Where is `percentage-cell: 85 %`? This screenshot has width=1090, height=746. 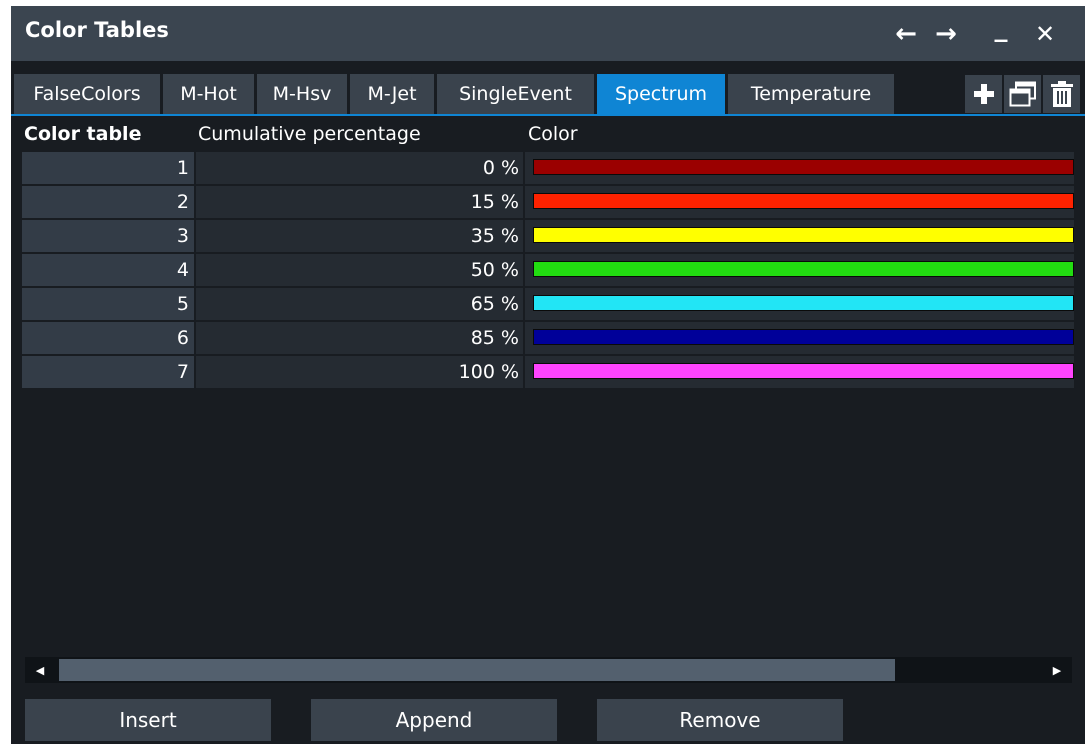
percentage-cell: 85 % is located at coordinates (359, 338).